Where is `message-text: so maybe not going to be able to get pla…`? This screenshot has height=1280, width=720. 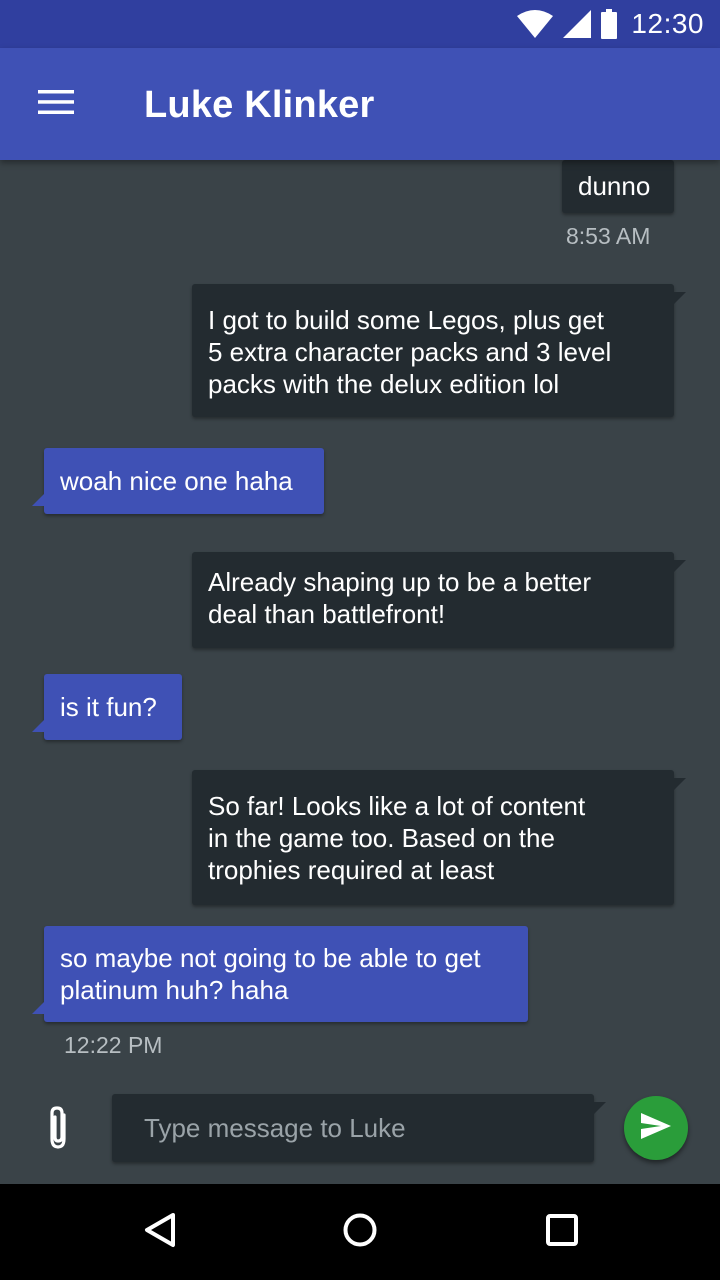 message-text: so maybe not going to be able to get pla… is located at coordinates (270, 974).